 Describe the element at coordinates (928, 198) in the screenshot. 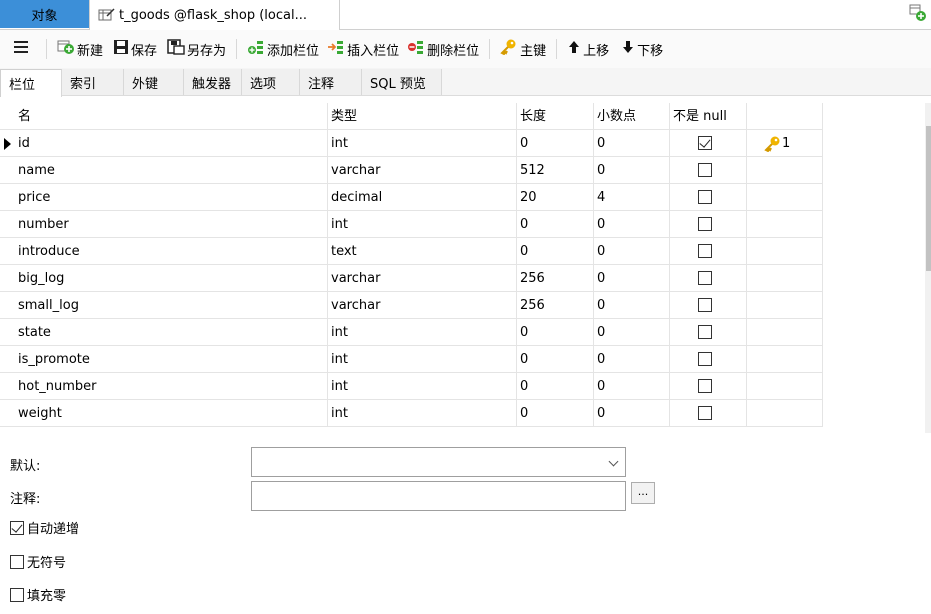

I see `grid-scrollbar-thumb` at that location.